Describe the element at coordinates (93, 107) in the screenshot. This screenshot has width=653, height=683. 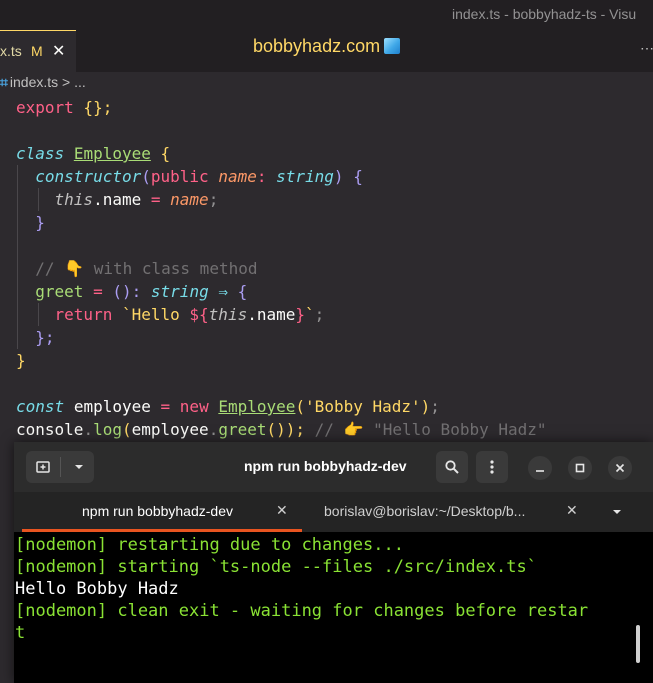
I see `braces: {};` at that location.